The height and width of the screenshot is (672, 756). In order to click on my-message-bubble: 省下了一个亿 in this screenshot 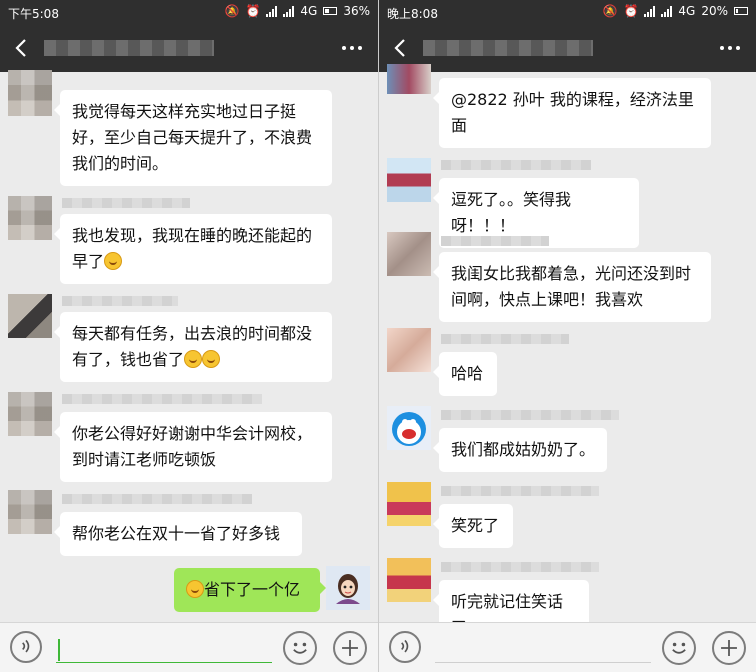, I will do `click(250, 590)`.